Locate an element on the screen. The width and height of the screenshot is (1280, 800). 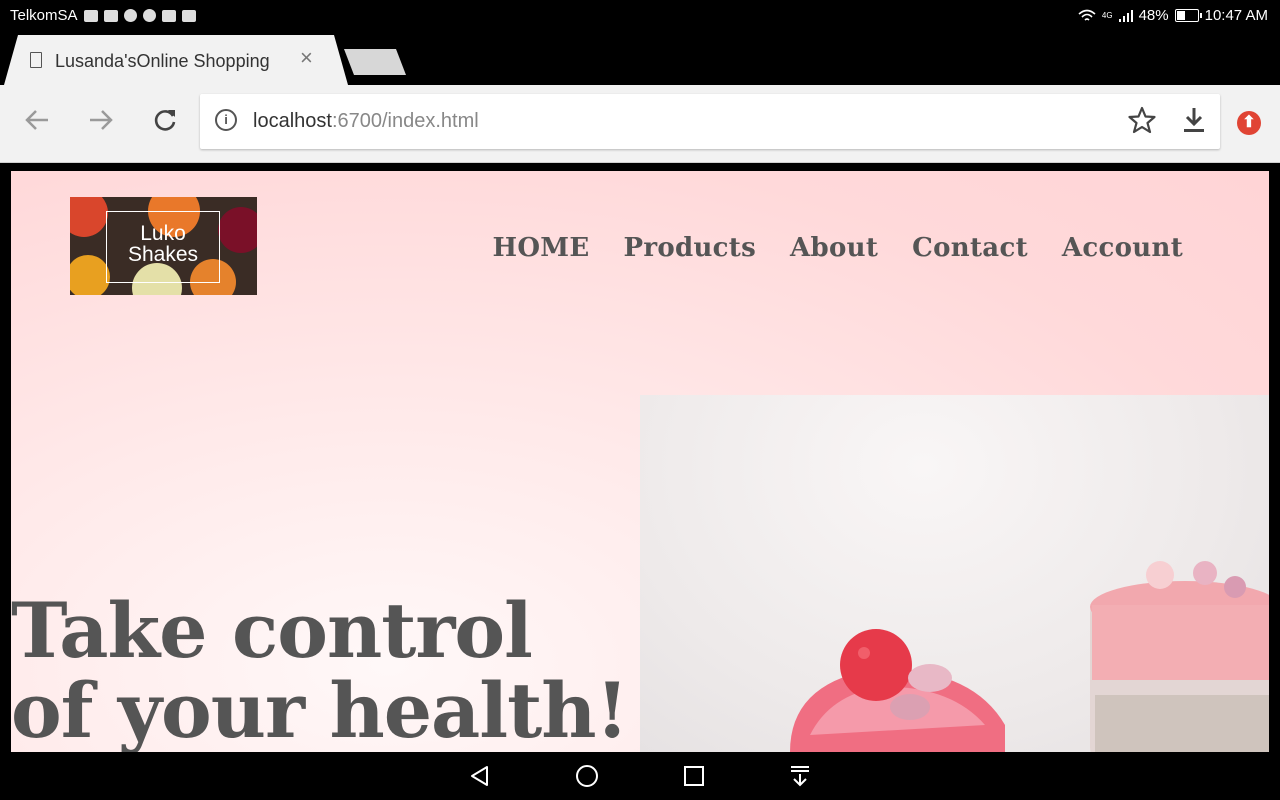
nav-link-account: Account is located at coordinates (1122, 248).